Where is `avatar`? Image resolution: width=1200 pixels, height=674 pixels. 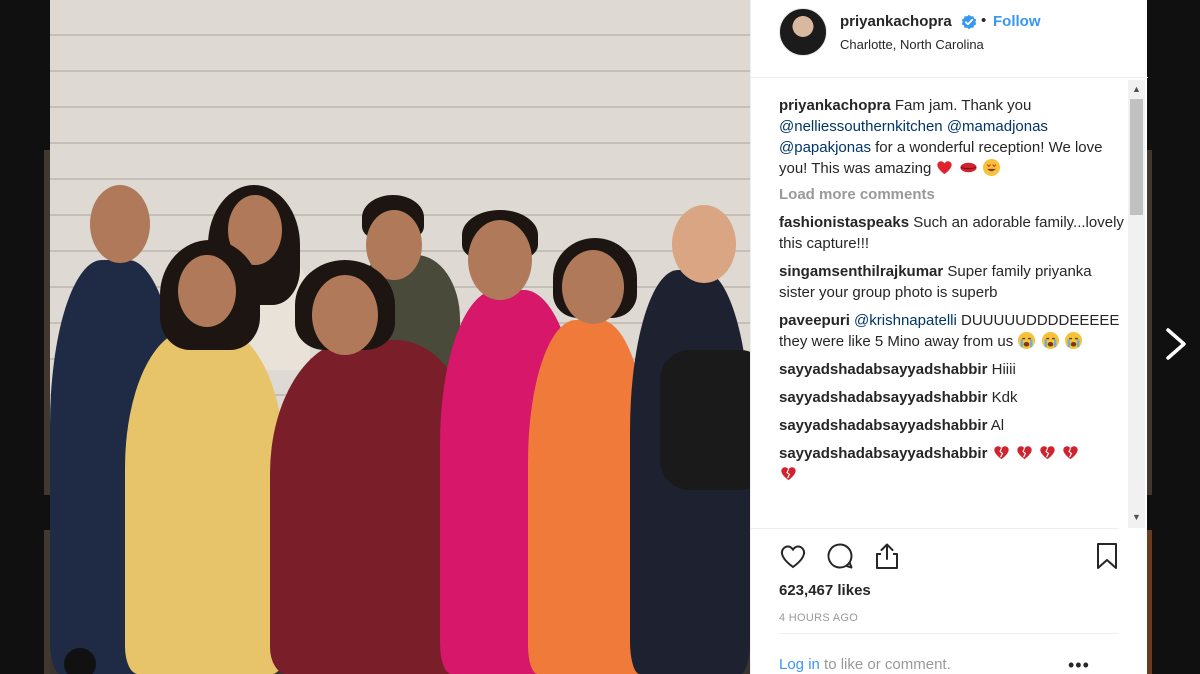 avatar is located at coordinates (803, 32).